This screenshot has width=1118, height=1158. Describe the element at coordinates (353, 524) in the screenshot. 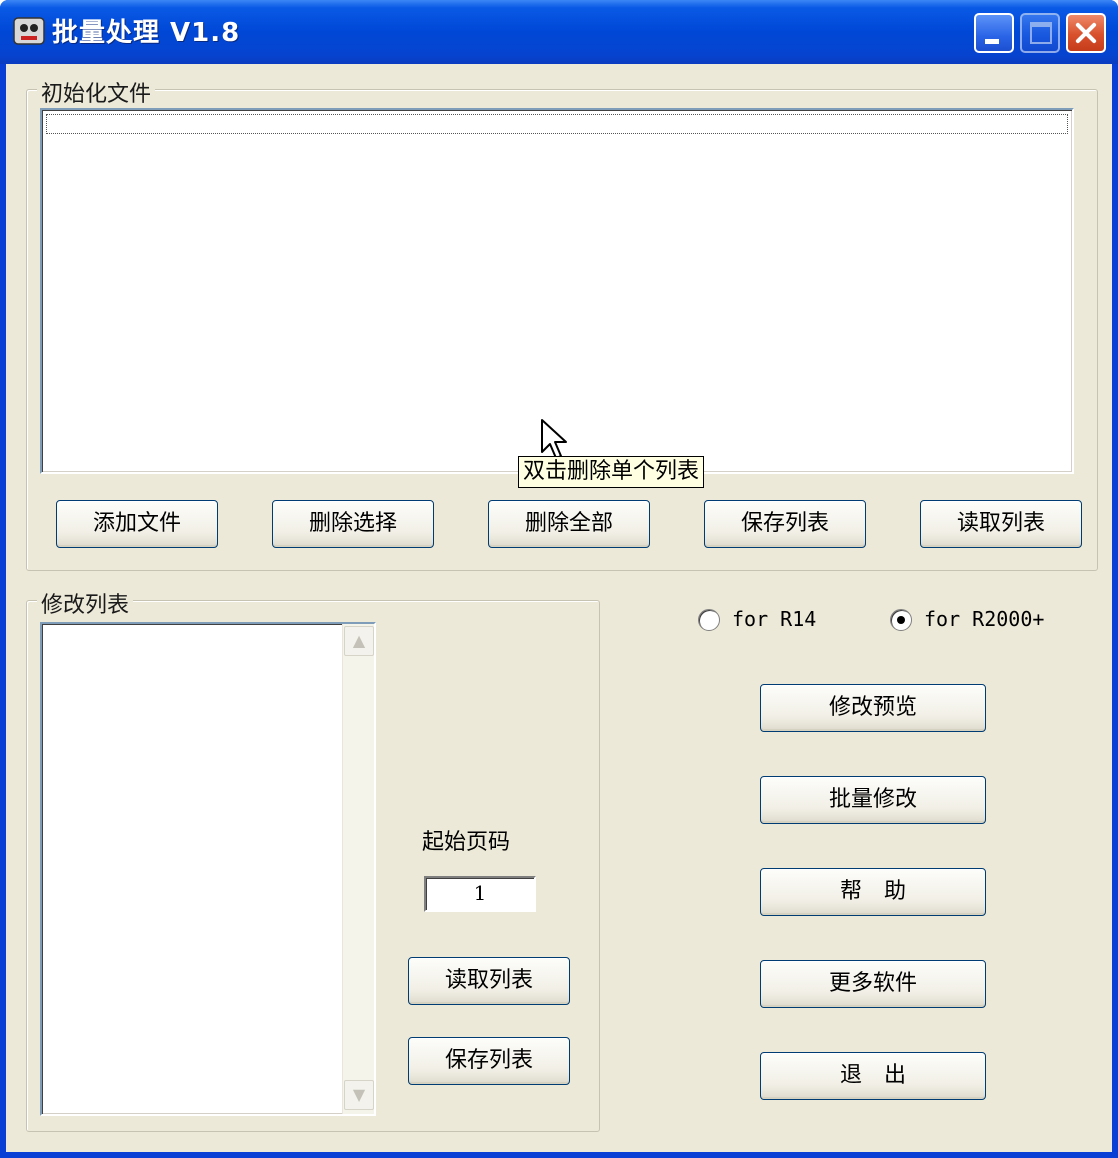

I see `delete-selected-button: 删除选择` at that location.